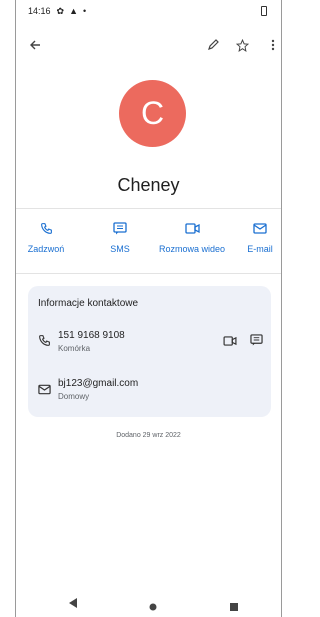 This screenshot has width=320, height=617. Describe the element at coordinates (213, 45) in the screenshot. I see `edit-pencil-icon` at that location.